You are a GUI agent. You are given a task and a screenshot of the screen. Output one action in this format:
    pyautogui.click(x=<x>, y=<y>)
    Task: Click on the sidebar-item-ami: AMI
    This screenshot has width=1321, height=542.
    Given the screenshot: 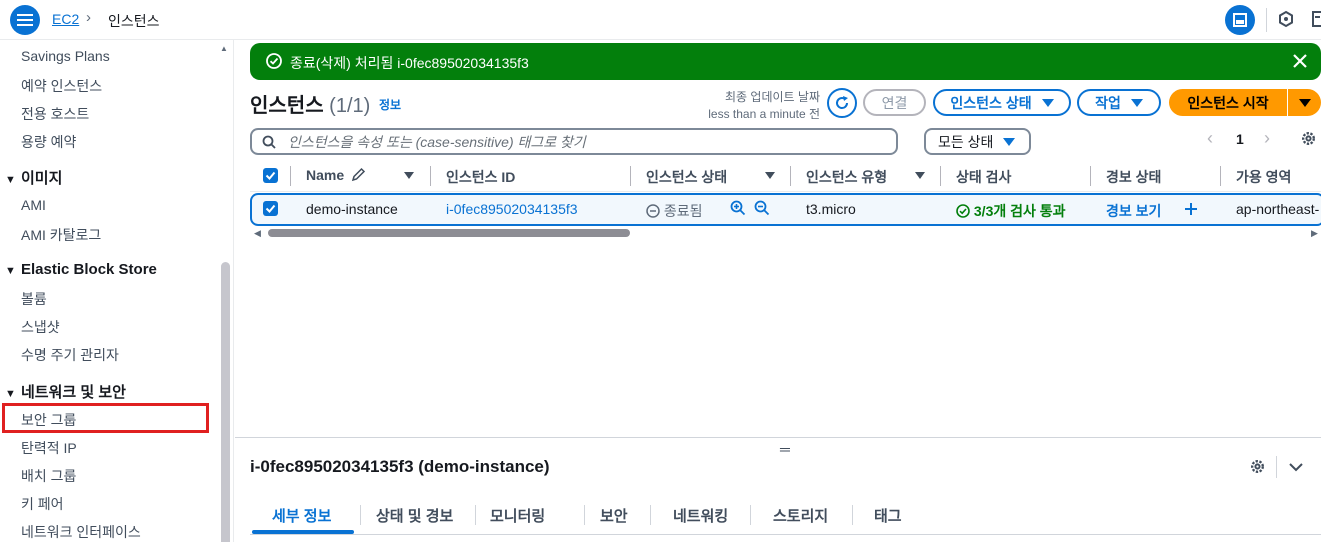 What is the action you would take?
    pyautogui.click(x=33, y=205)
    